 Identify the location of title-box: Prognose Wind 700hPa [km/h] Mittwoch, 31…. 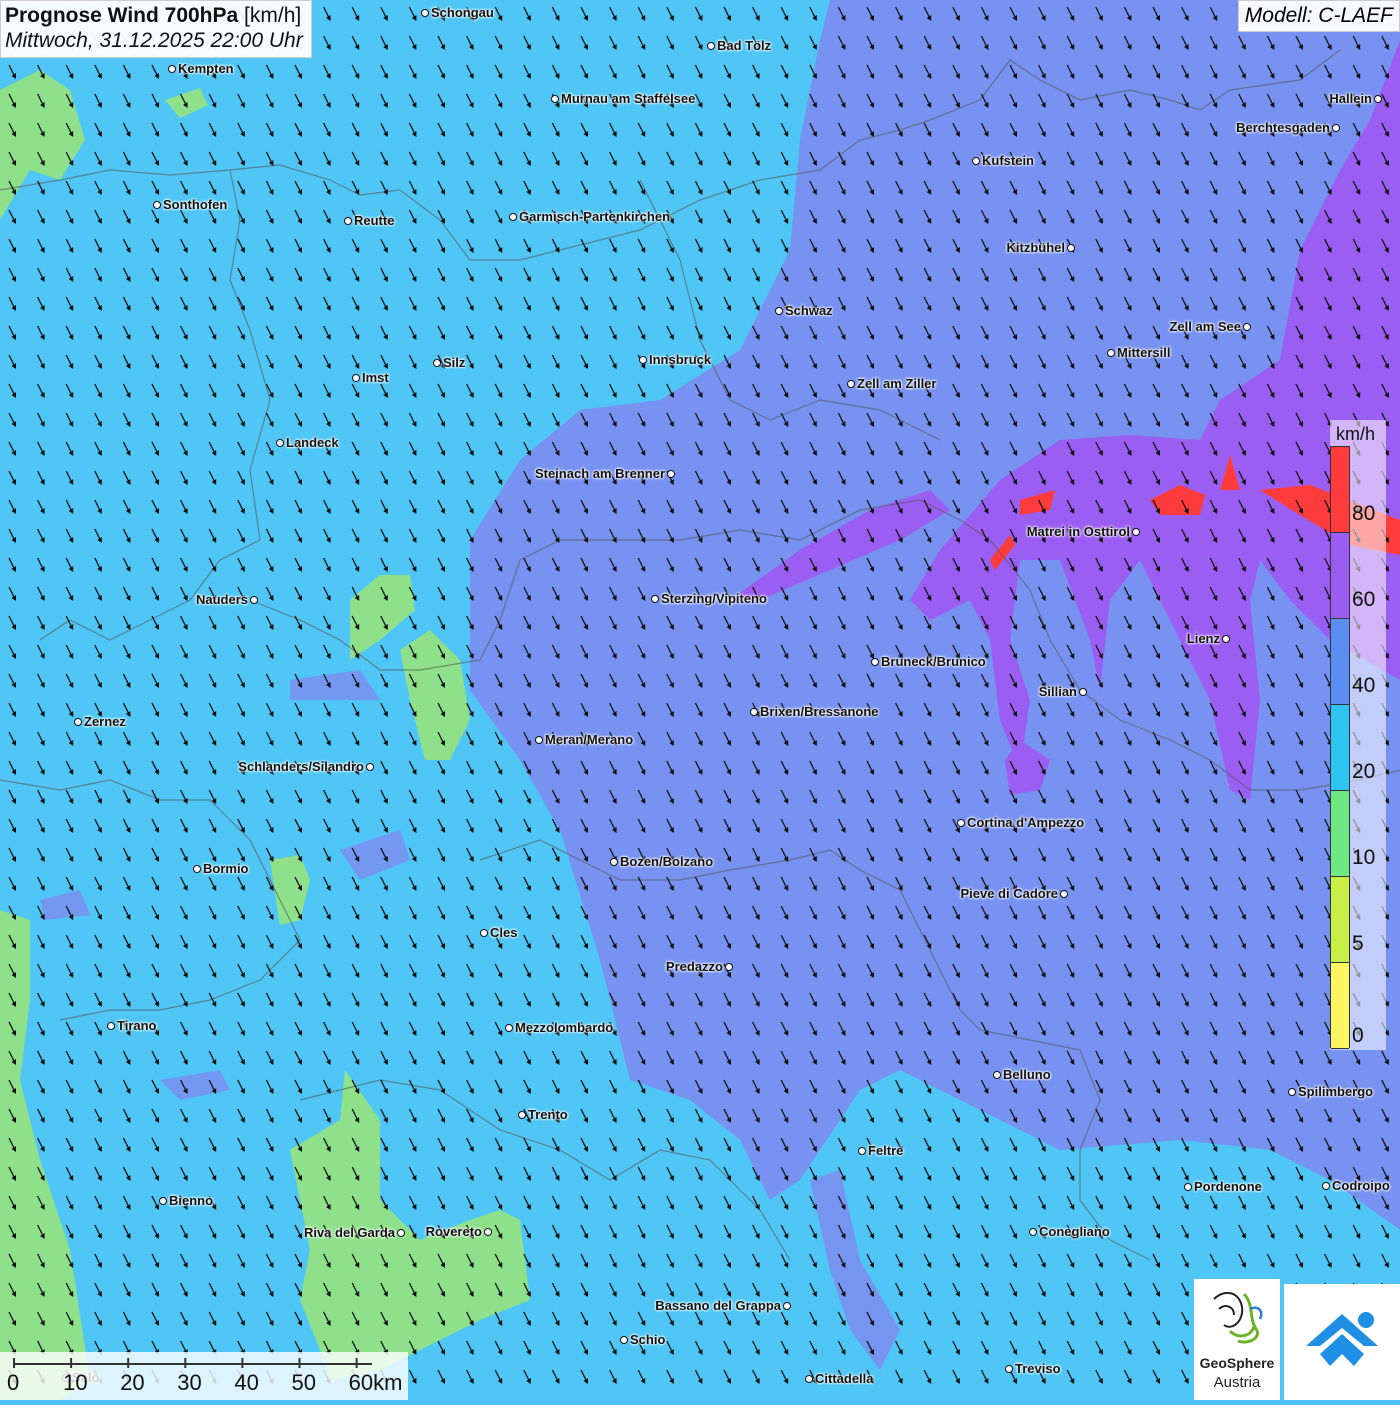
(156, 29).